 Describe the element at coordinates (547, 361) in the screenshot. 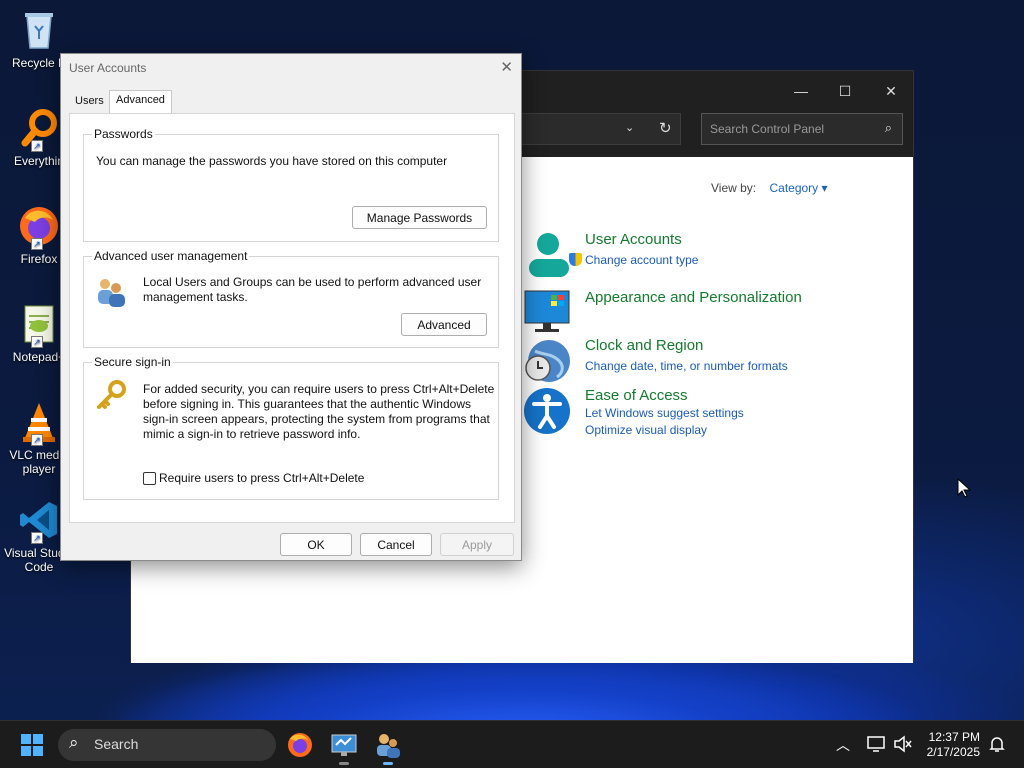

I see `clock-globe-icon` at that location.